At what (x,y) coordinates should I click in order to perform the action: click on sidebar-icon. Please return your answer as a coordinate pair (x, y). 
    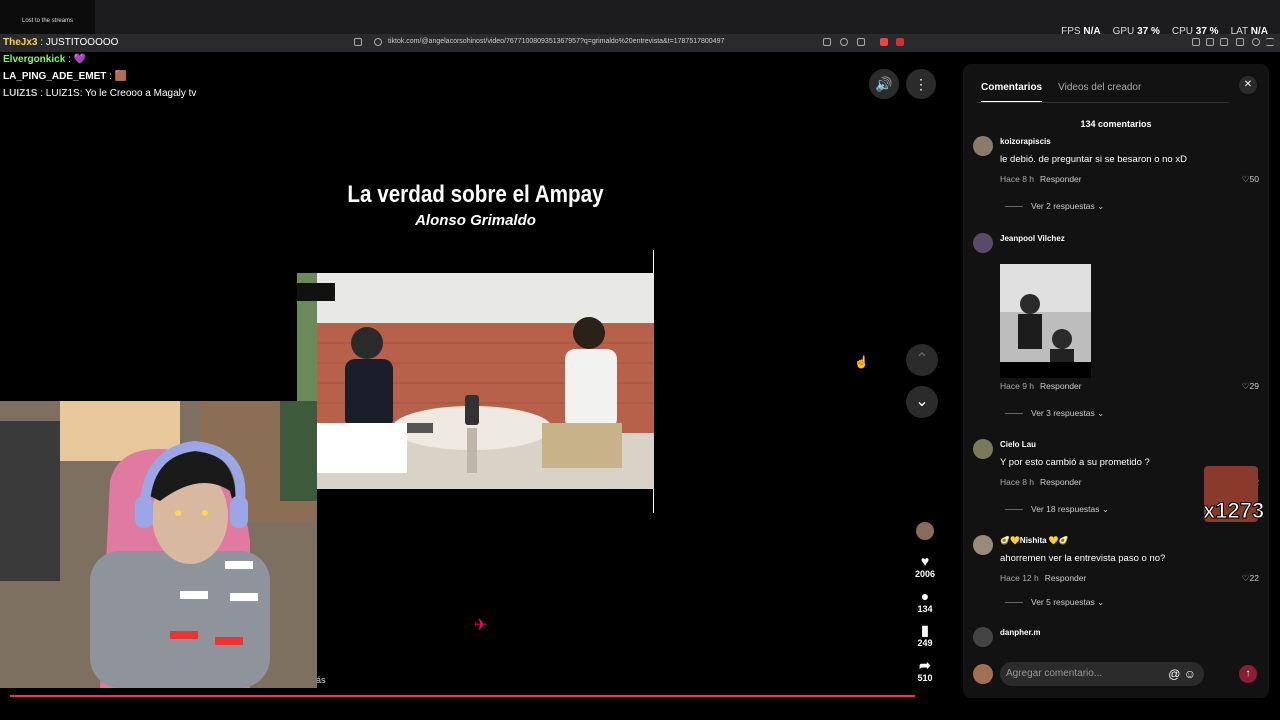
    Looking at the image, I should click on (1210, 42).